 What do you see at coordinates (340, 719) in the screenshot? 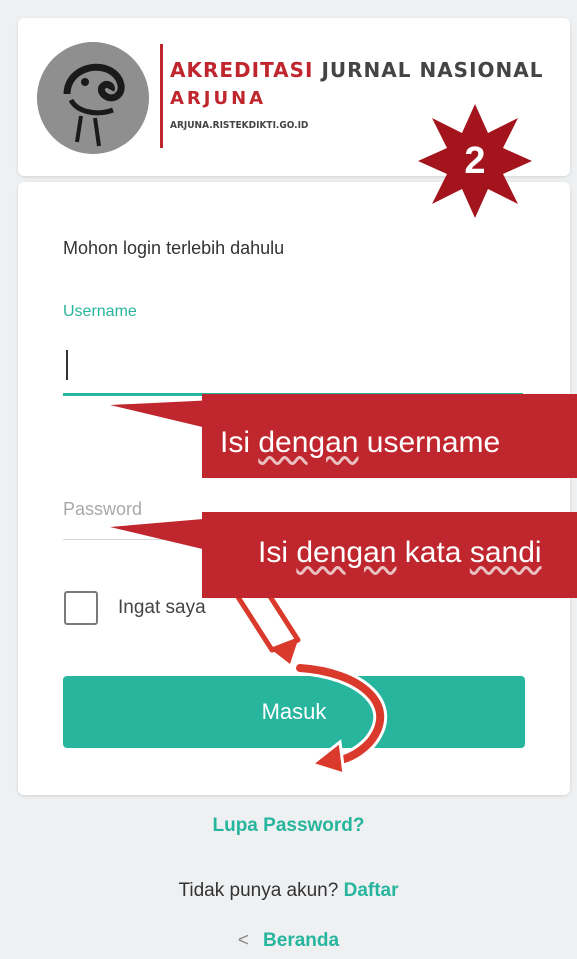
I see `curved-arrow-icon` at bounding box center [340, 719].